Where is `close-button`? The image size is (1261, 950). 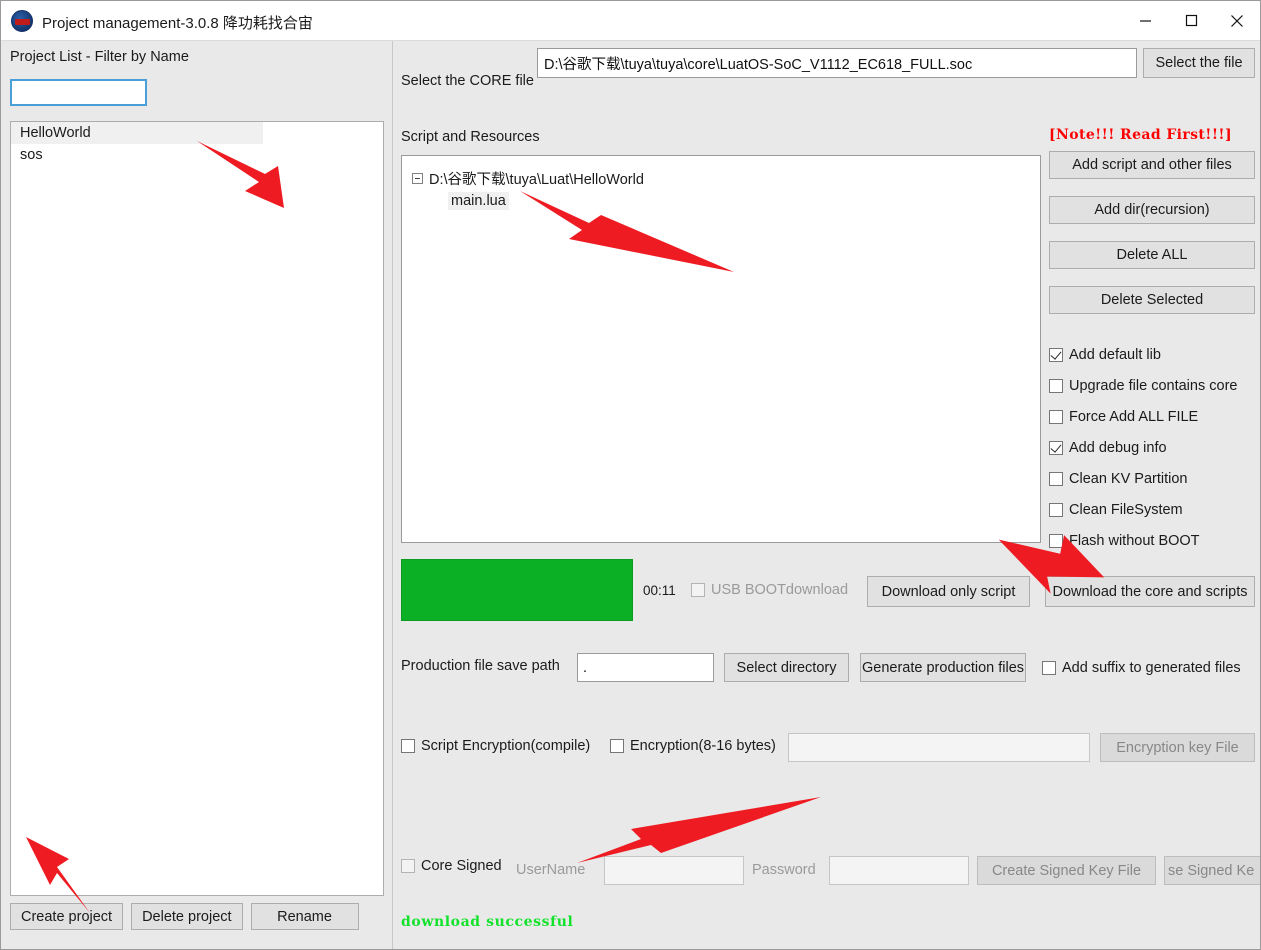
close-button is located at coordinates (1237, 20).